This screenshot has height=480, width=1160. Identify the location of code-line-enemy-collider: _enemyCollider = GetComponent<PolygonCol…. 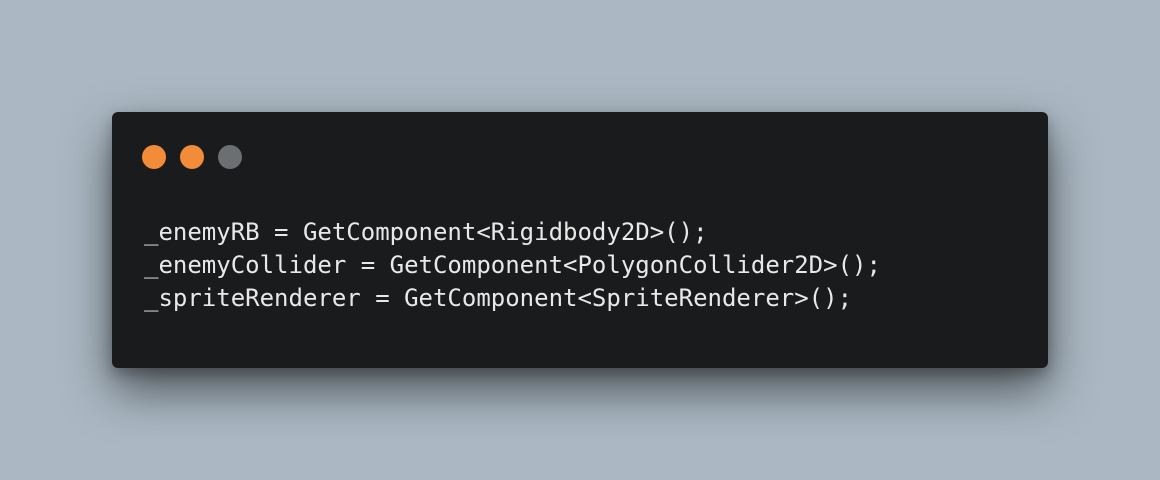
(512, 265).